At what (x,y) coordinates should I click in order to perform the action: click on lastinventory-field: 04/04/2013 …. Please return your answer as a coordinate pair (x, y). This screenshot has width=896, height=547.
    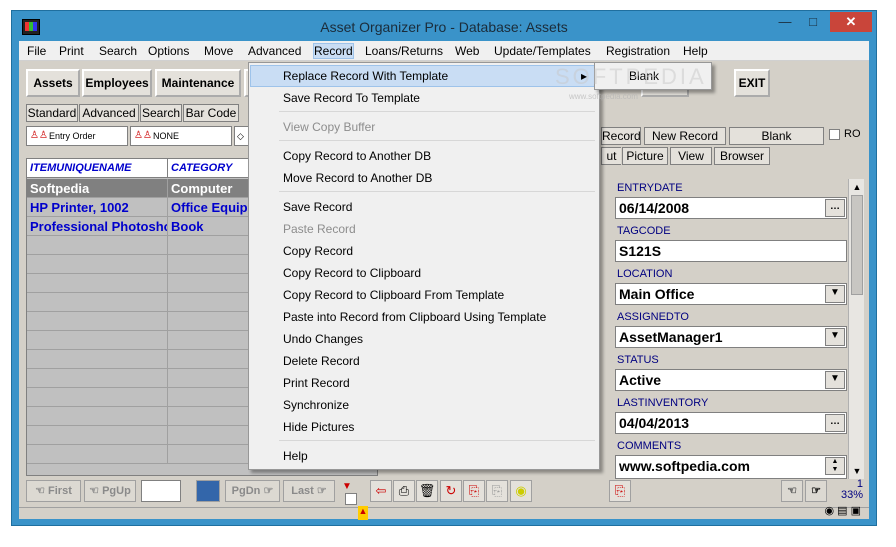
    Looking at the image, I should click on (731, 423).